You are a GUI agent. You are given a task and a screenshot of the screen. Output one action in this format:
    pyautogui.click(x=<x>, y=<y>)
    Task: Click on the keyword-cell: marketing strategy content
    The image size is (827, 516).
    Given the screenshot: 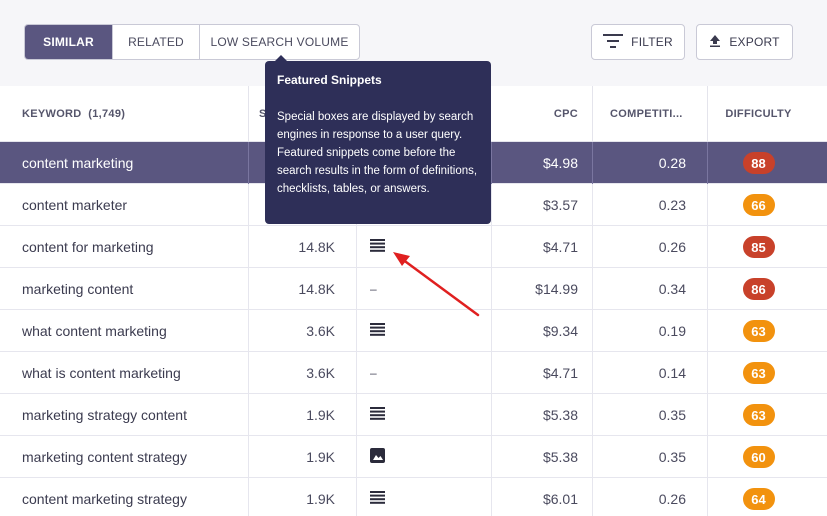 What is the action you would take?
    pyautogui.click(x=104, y=415)
    